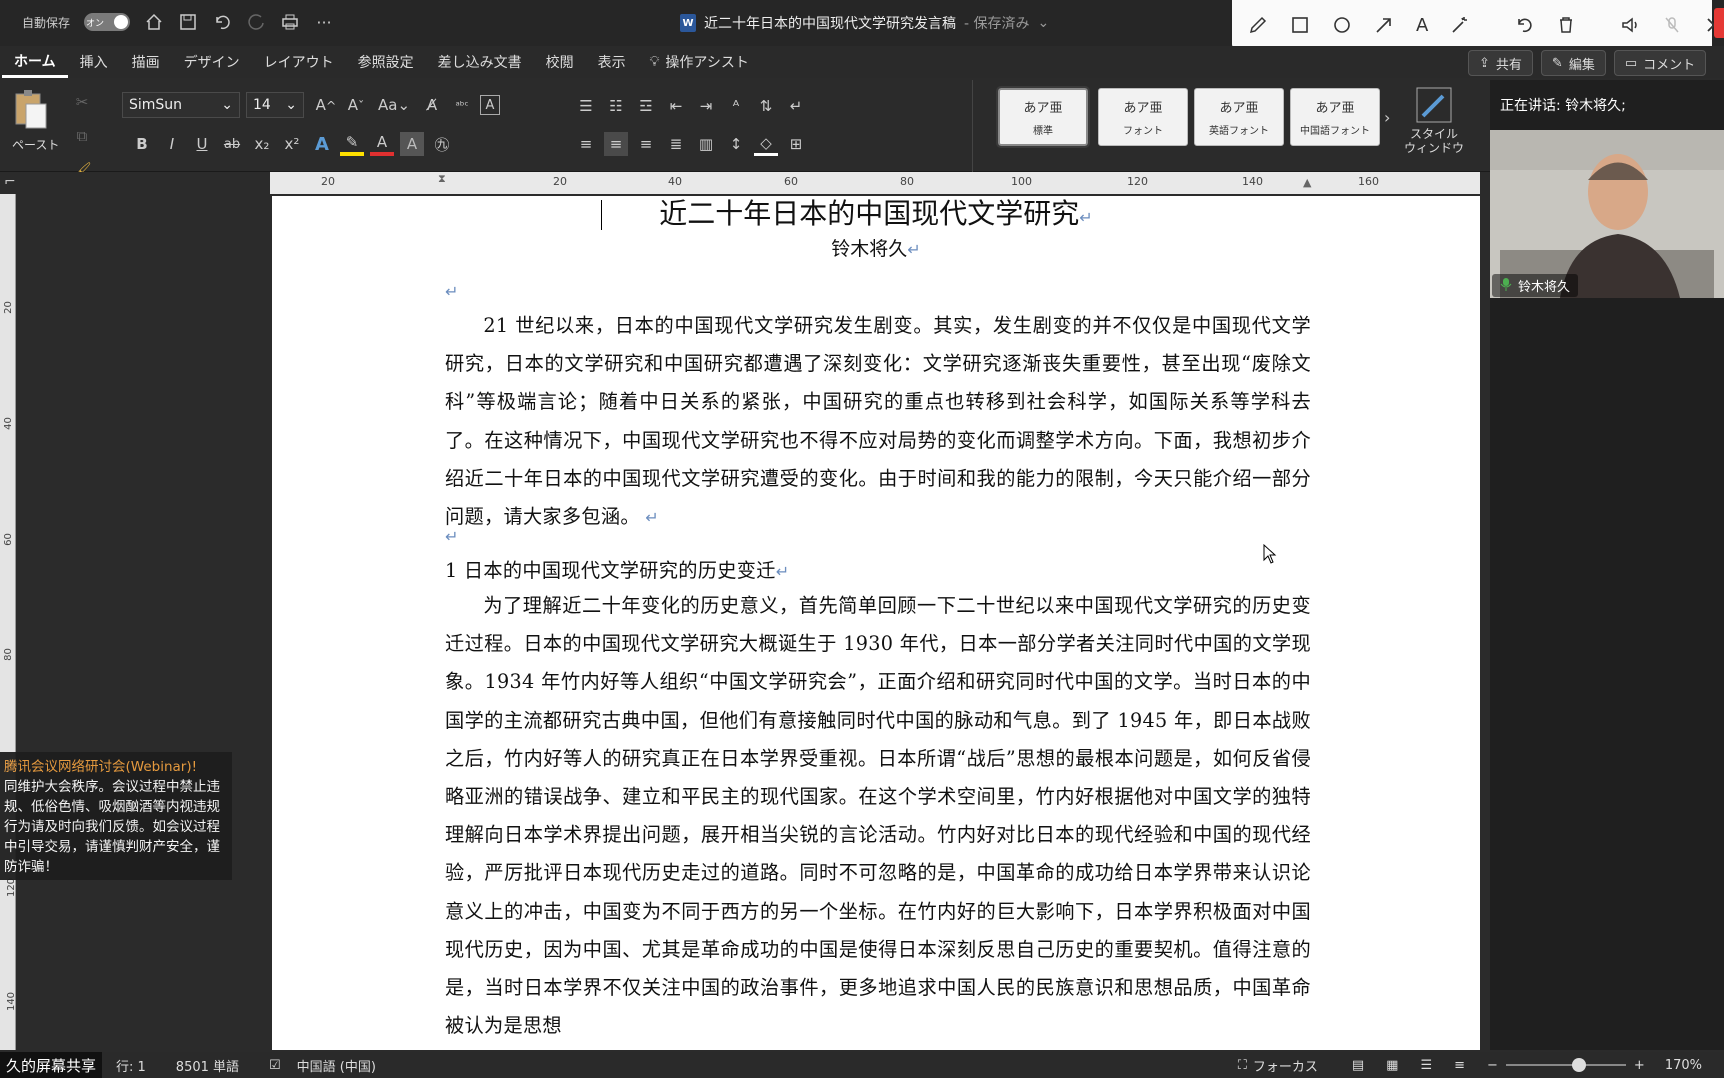 Image resolution: width=1724 pixels, height=1078 pixels. Describe the element at coordinates (1335, 117) in the screenshot. I see `style-chinese-font: あア亜 中国語フォント` at that location.